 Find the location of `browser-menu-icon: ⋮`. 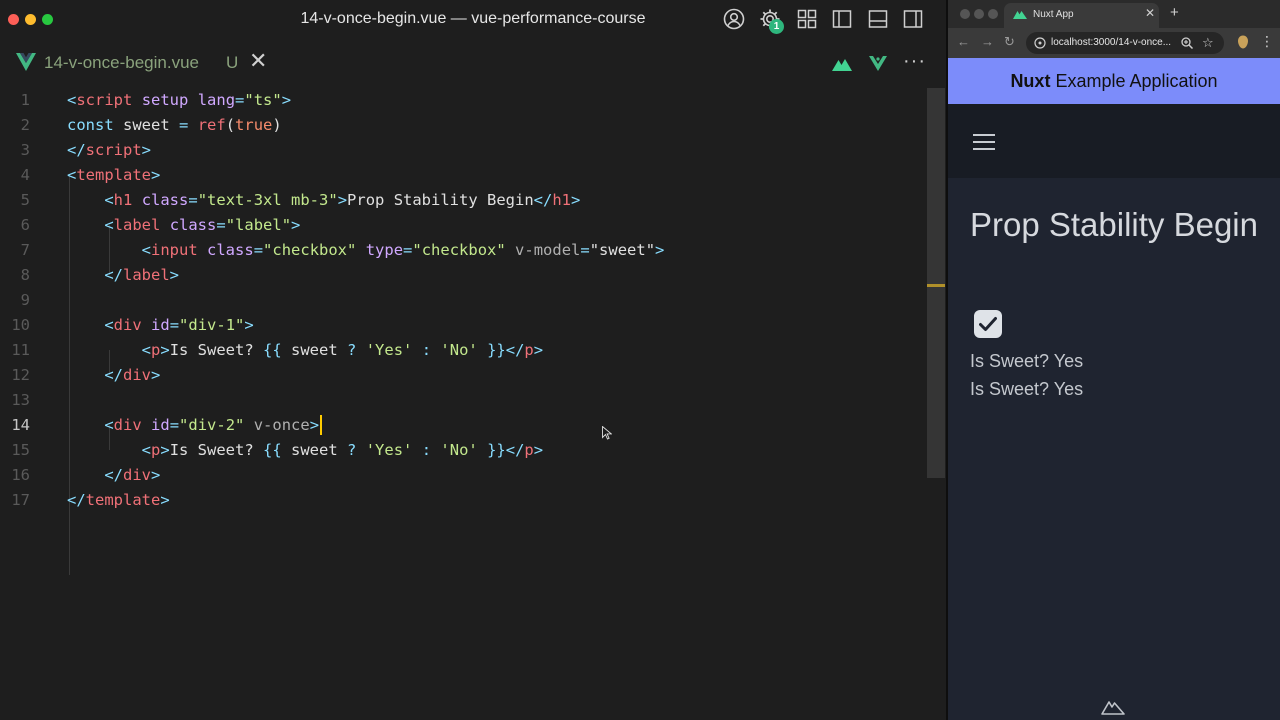

browser-menu-icon: ⋮ is located at coordinates (1267, 41).